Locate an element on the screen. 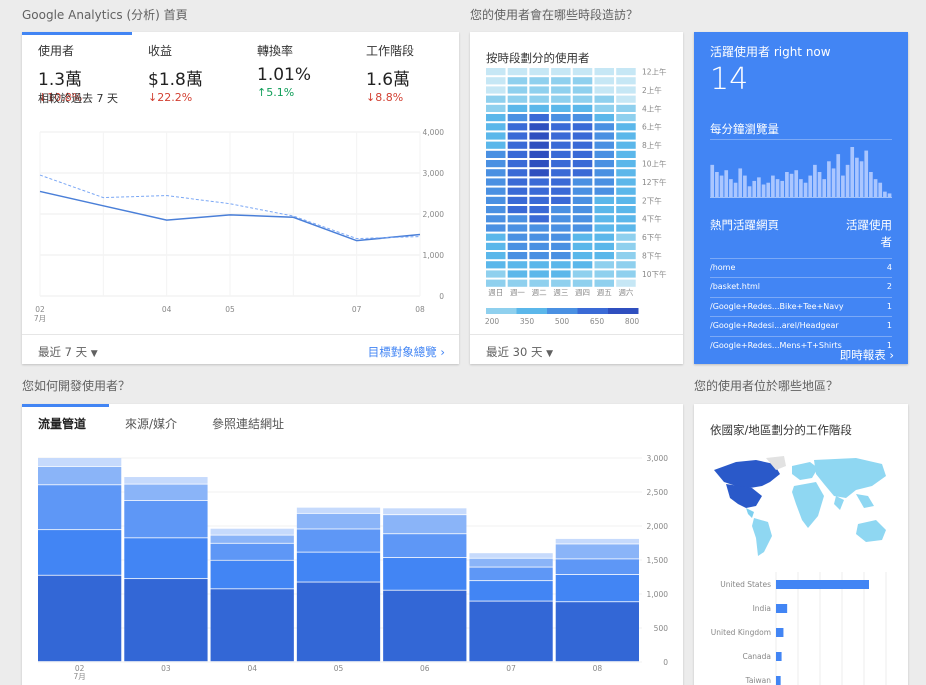 The width and height of the screenshot is (926, 685). kpi-revenue: 收益 $1.8萬 ↓22.2% is located at coordinates (175, 73).